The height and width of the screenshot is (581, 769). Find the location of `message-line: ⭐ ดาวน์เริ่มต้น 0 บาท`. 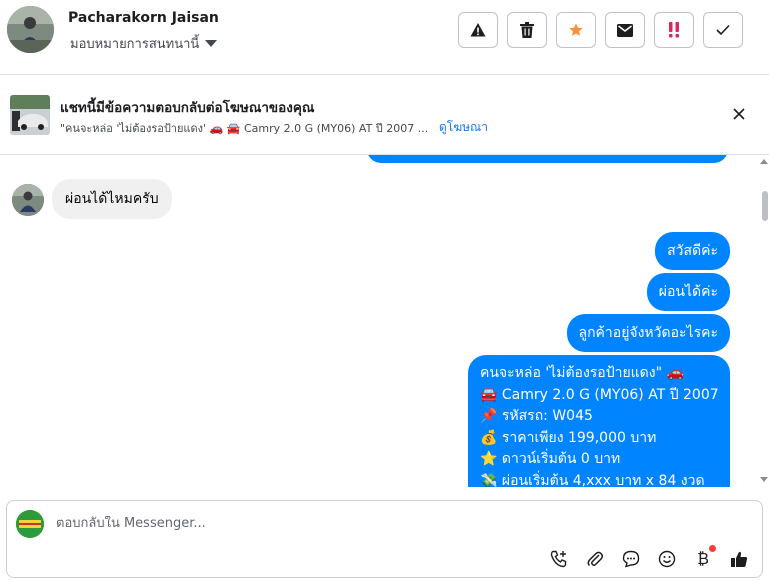

message-line: ⭐ ดาวน์เริ่มต้น 0 บาท is located at coordinates (550, 459).